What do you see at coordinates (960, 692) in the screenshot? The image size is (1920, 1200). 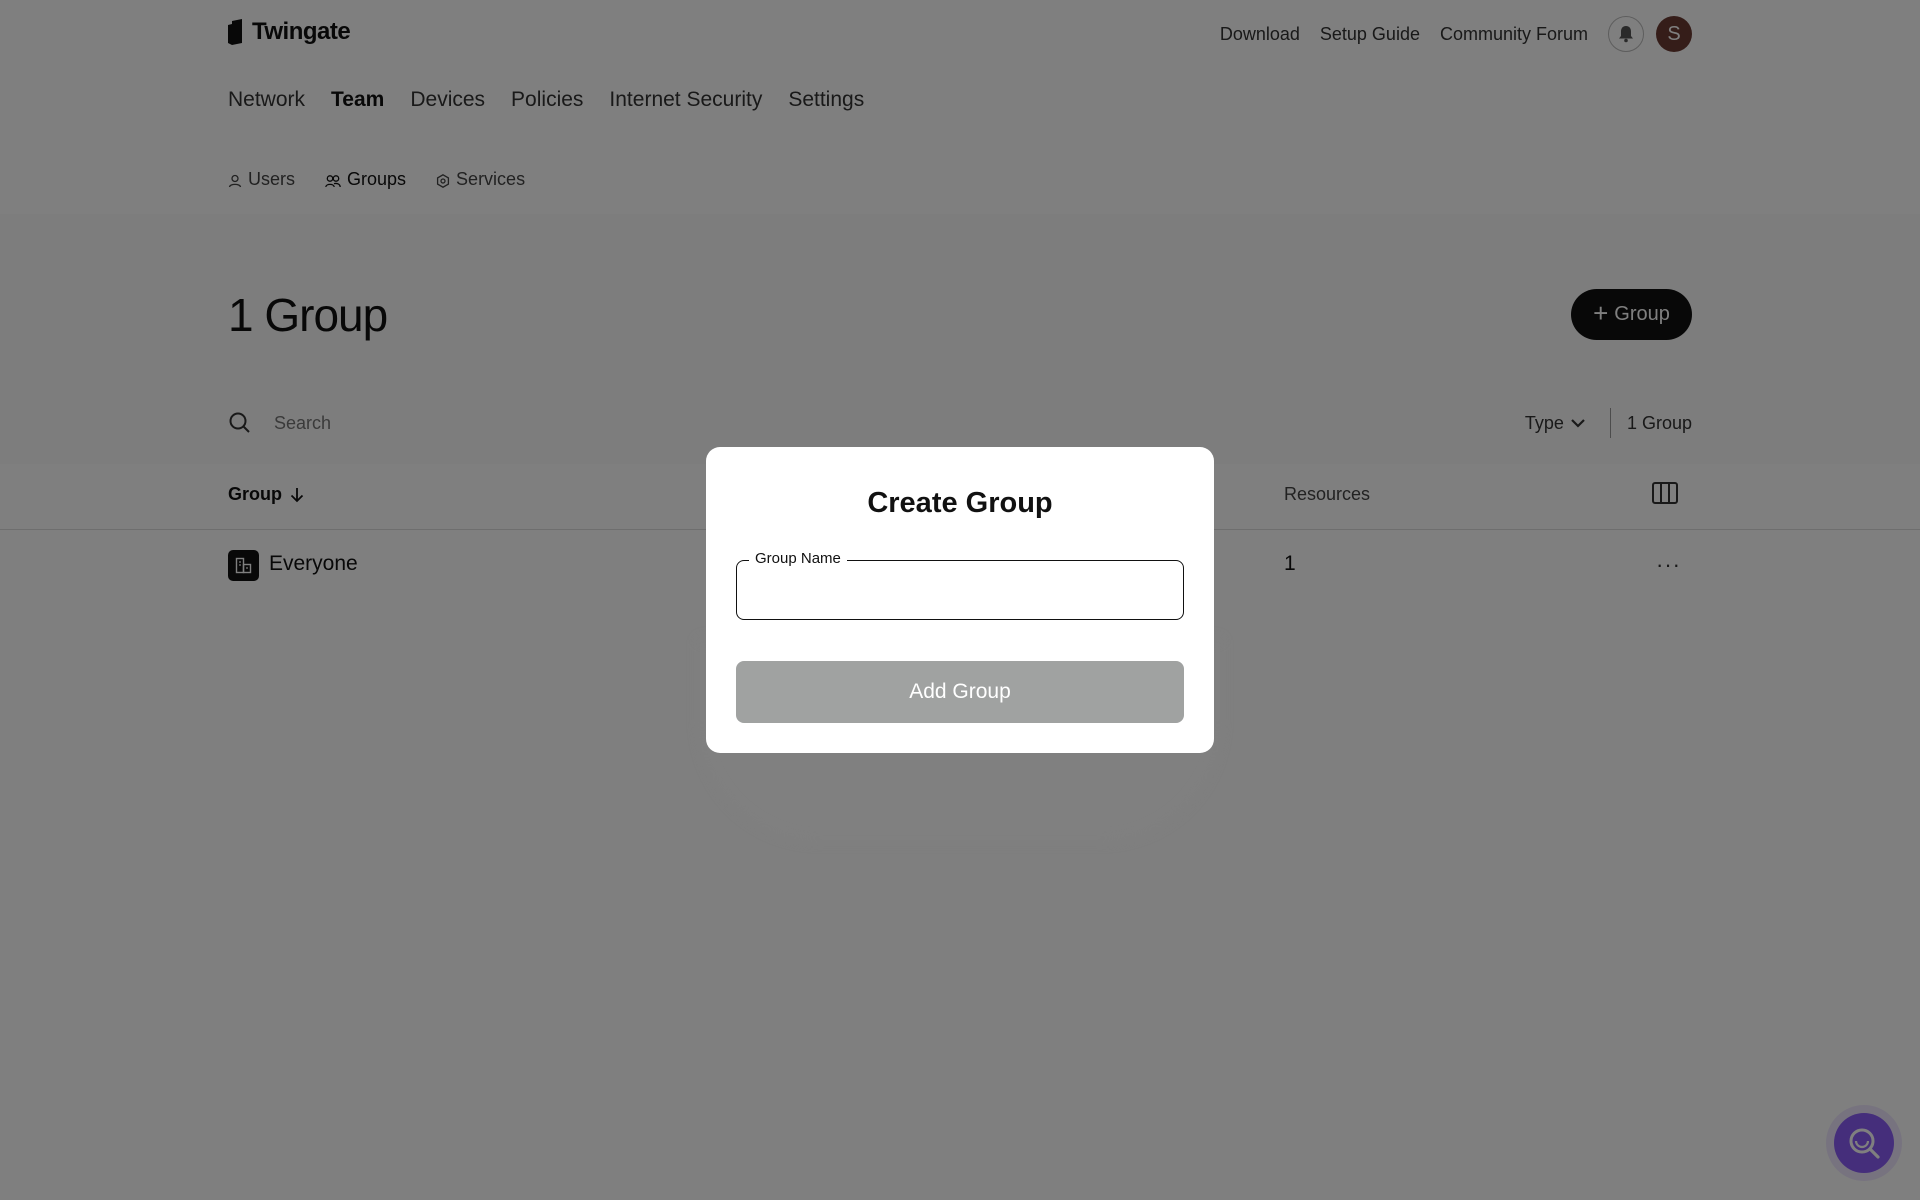 I see `add-group-submit-button: Add Group` at bounding box center [960, 692].